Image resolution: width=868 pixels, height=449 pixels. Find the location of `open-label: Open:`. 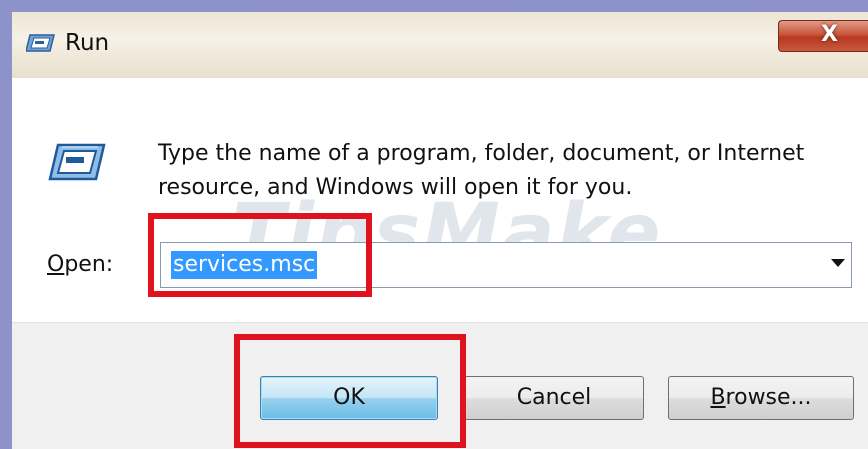

open-label: Open: is located at coordinates (80, 264).